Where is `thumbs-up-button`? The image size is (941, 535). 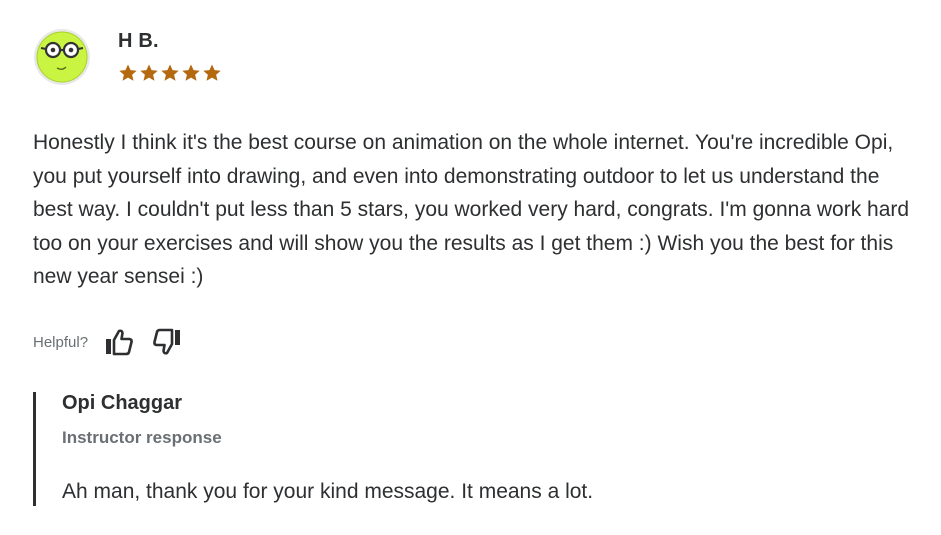
thumbs-up-button is located at coordinates (119, 342).